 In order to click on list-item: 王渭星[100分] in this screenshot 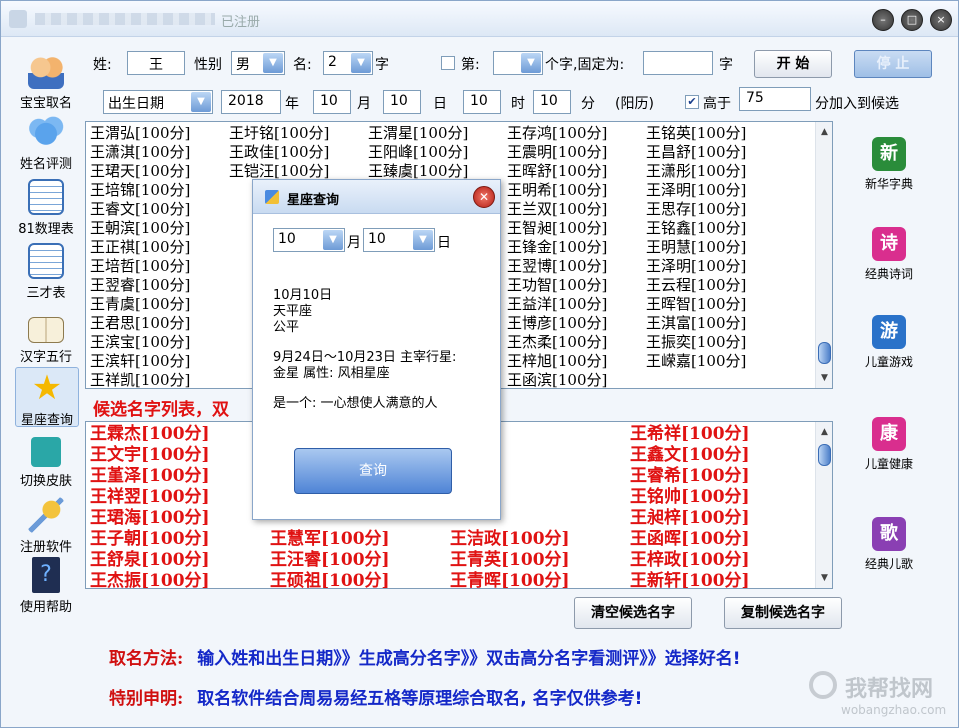, I will do `click(418, 133)`.